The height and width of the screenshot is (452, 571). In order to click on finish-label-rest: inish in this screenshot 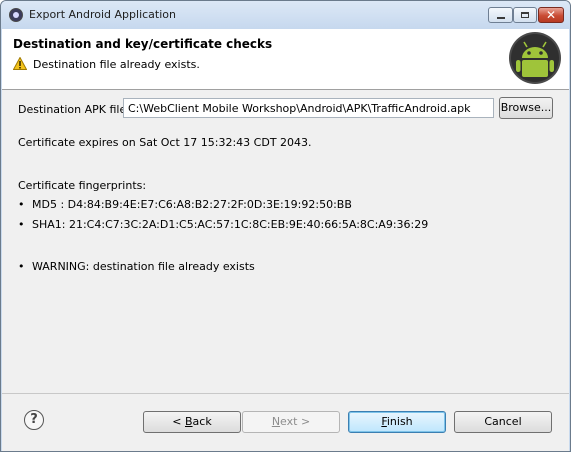, I will do `click(399, 421)`.